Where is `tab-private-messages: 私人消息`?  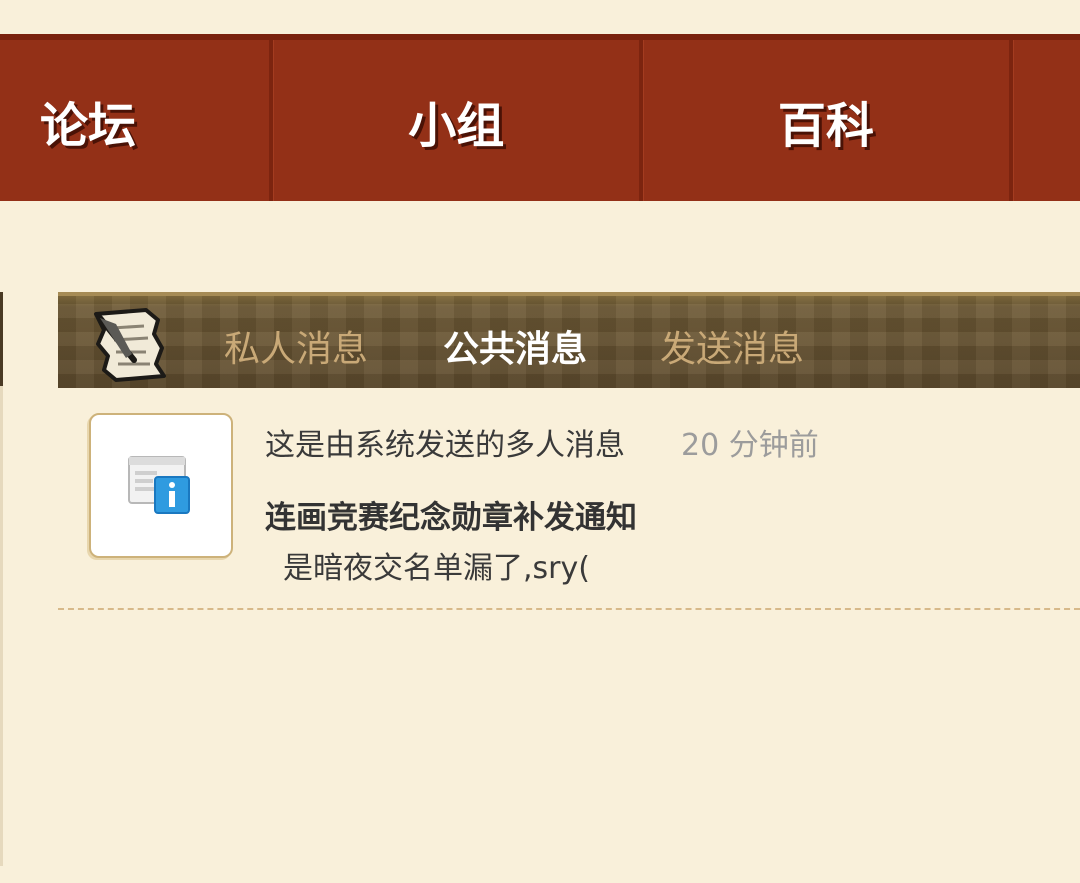 tab-private-messages: 私人消息 is located at coordinates (296, 346).